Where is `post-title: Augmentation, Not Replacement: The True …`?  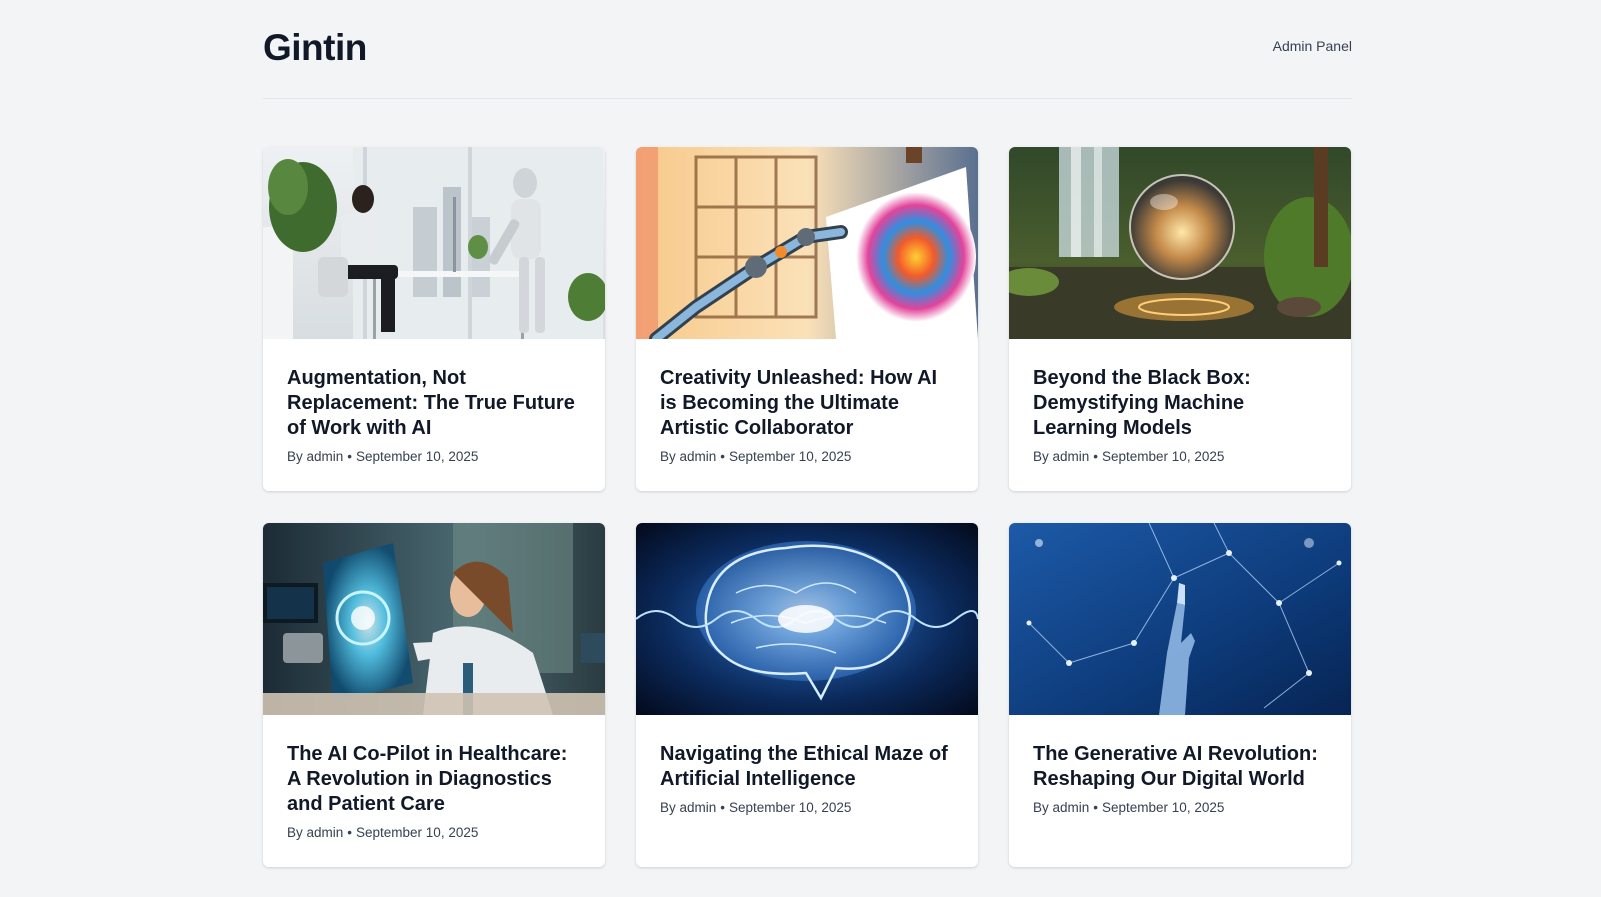
post-title: Augmentation, Not Replacement: The True … is located at coordinates (434, 403).